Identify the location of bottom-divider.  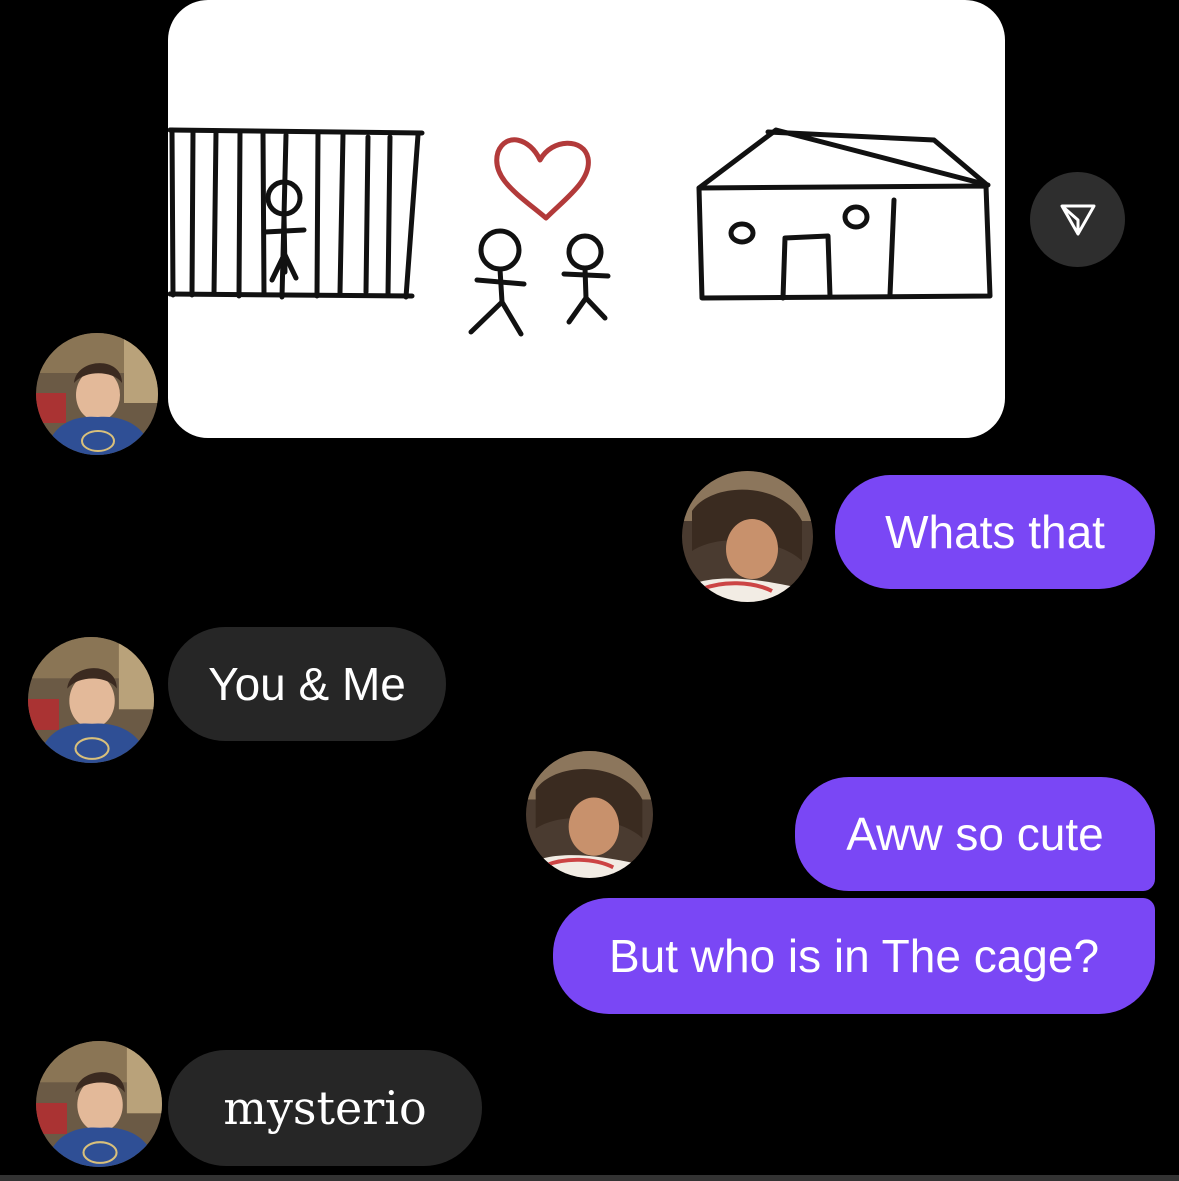
(589, 1178).